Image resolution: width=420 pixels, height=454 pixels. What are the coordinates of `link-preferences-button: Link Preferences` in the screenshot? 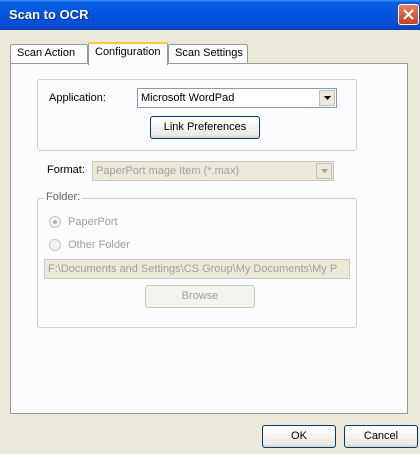 It's located at (205, 127).